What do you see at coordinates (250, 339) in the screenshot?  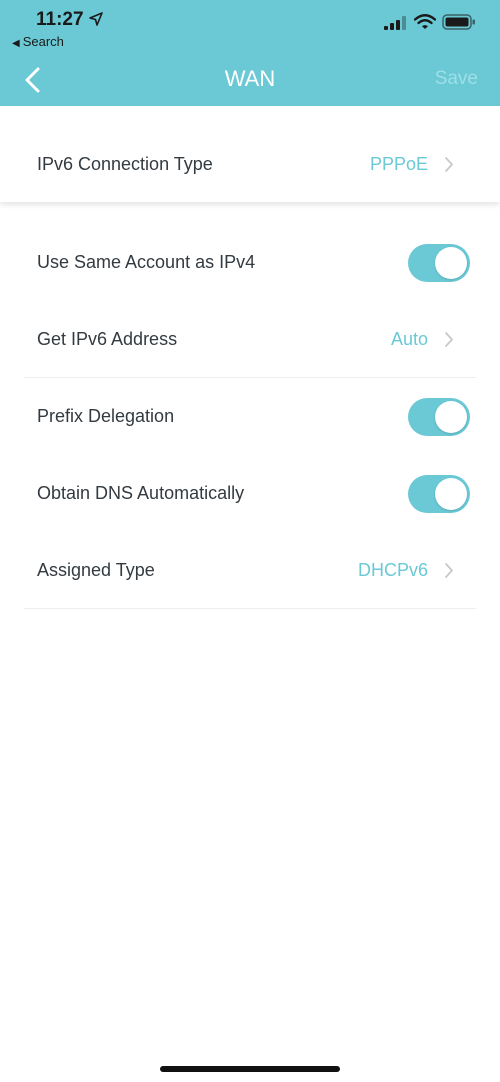 I see `get-ipv6-address-row: Get IPv6 Address Auto` at bounding box center [250, 339].